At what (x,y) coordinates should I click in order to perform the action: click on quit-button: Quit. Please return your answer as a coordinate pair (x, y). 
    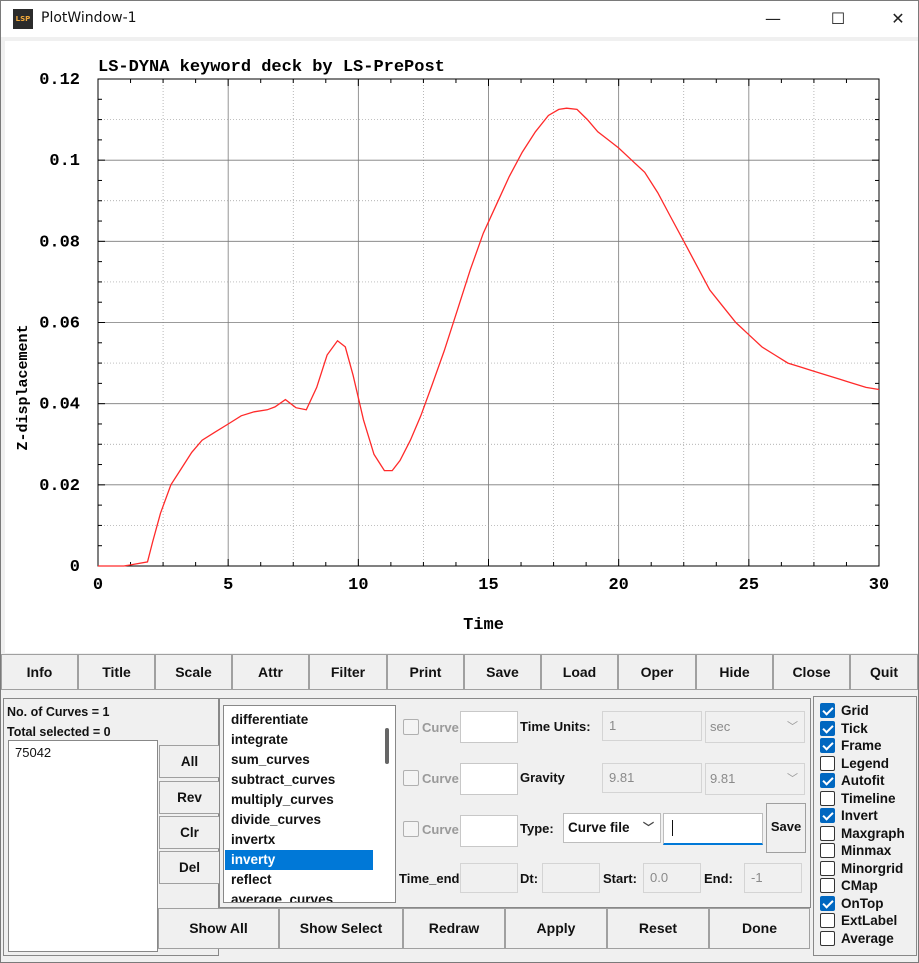
    Looking at the image, I should click on (884, 672).